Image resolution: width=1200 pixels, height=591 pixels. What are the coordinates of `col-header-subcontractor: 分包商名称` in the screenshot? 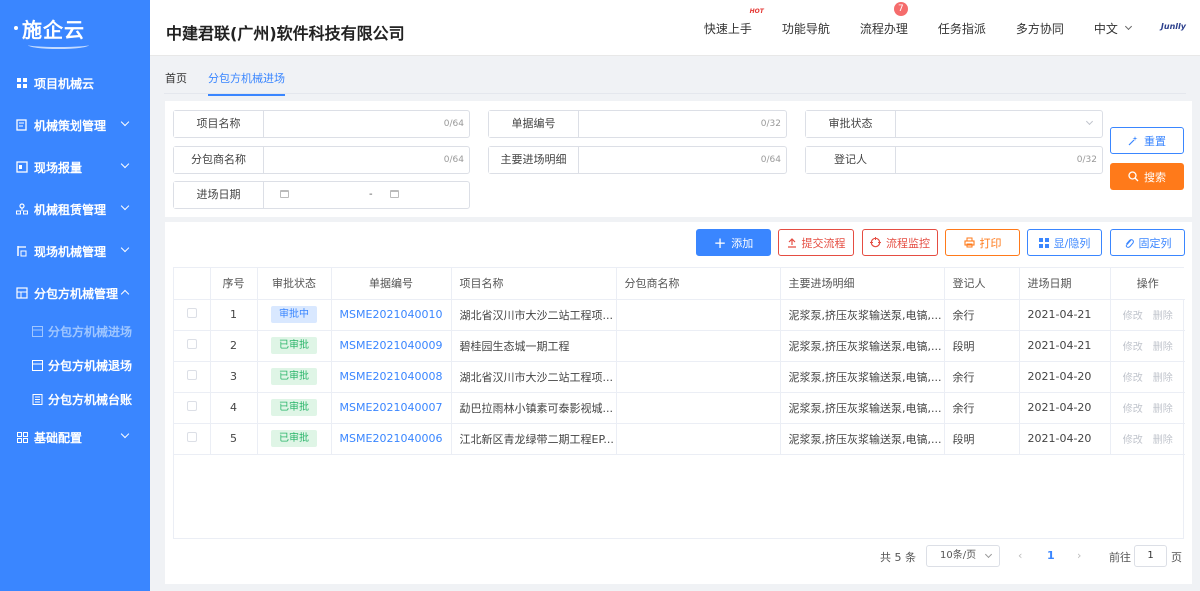 It's located at (698, 284).